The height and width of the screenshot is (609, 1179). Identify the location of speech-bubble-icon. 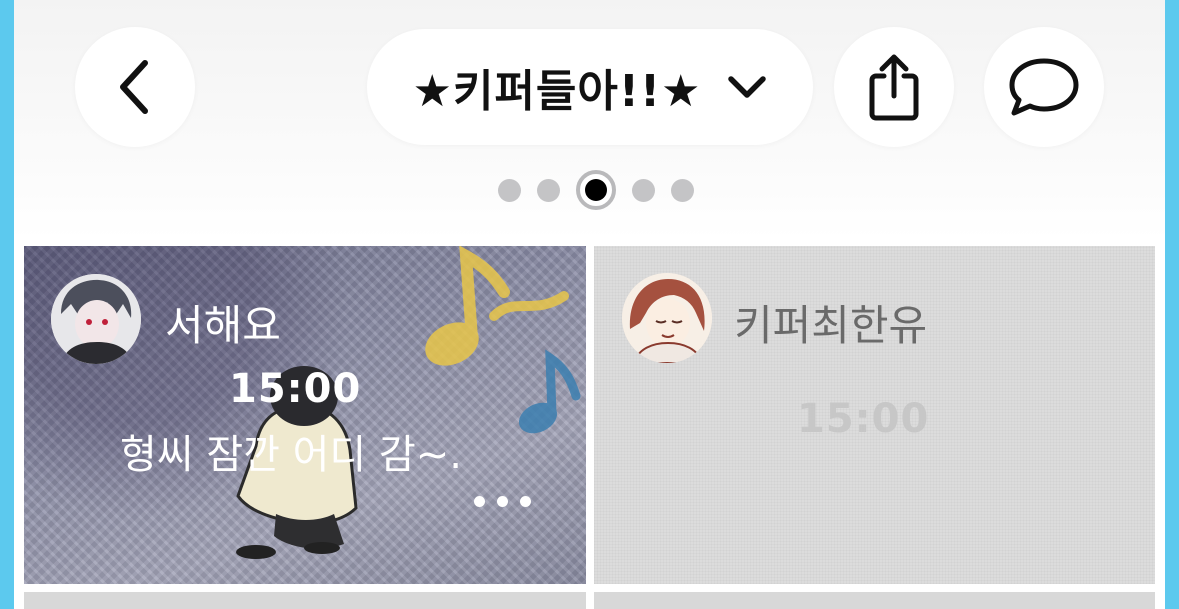
(1044, 87).